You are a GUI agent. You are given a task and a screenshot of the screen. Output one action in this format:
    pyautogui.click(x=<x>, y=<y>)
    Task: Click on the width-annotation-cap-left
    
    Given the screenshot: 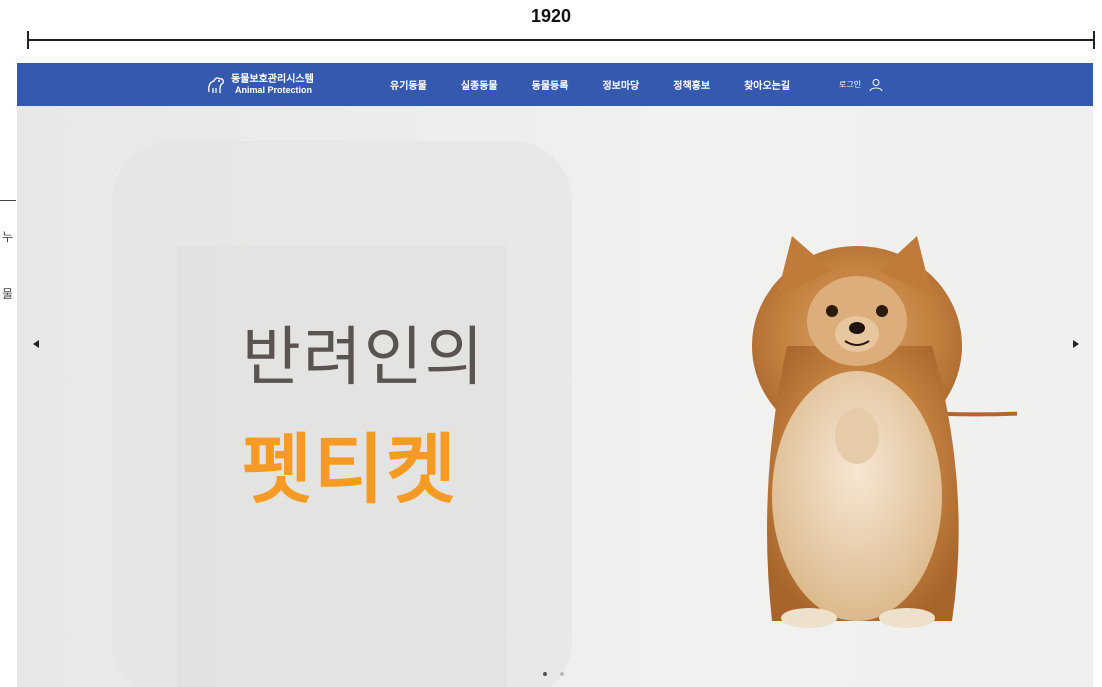 What is the action you would take?
    pyautogui.click(x=28, y=40)
    